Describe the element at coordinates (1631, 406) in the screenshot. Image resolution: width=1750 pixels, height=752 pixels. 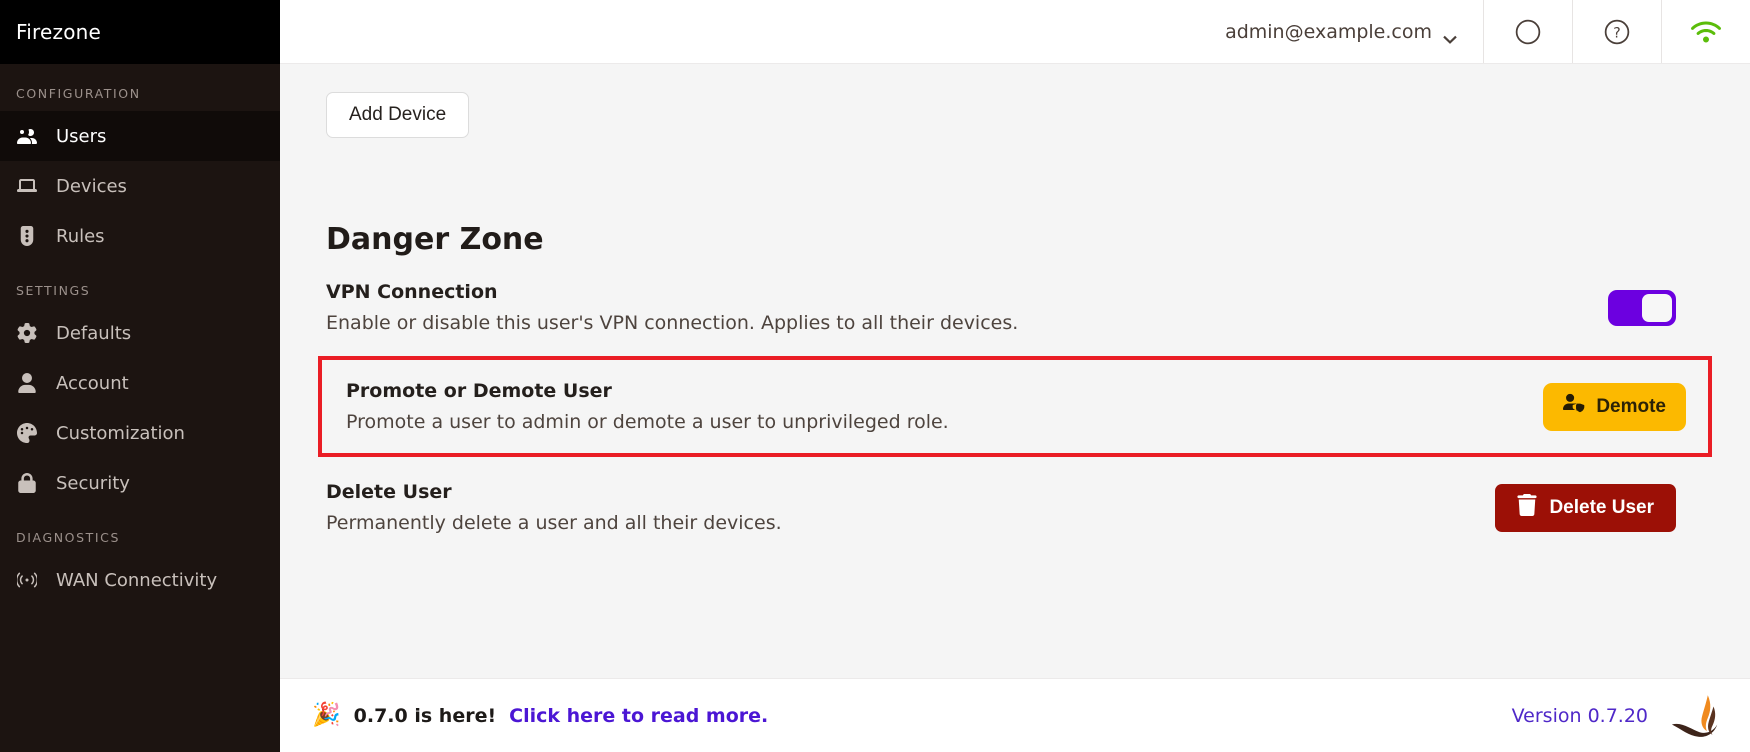
I see `demote-button-label: Demote` at that location.